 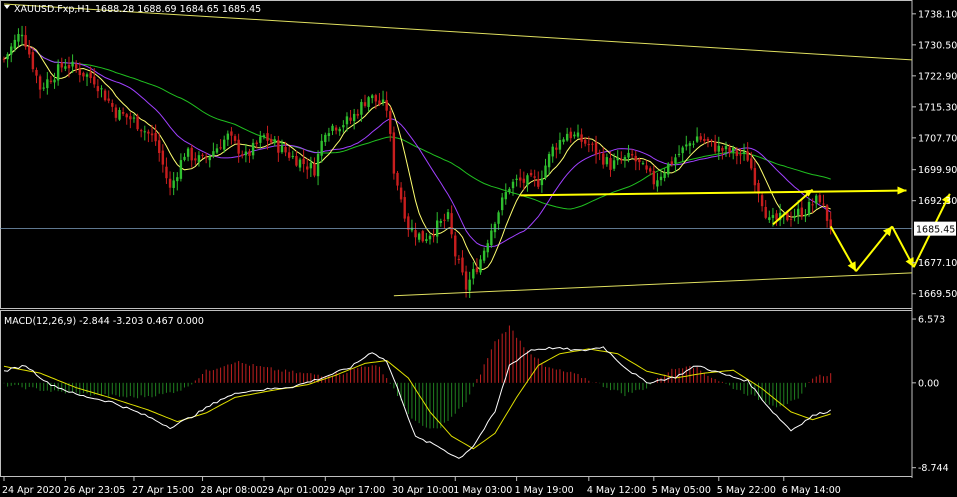 I want to click on price-tick-label: 1707.70, so click(x=937, y=138).